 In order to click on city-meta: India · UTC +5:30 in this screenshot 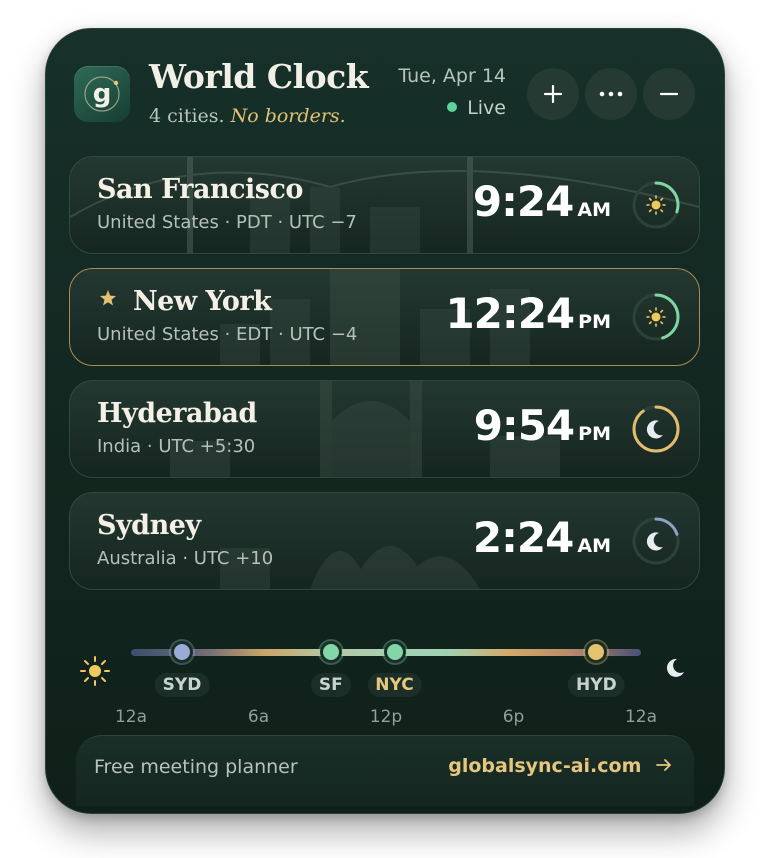, I will do `click(176, 446)`.